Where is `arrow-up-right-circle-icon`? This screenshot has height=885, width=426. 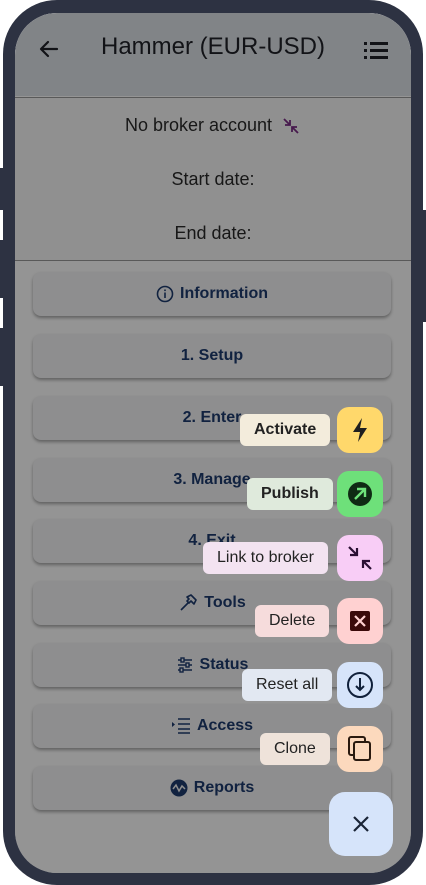
arrow-up-right-circle-icon is located at coordinates (360, 494).